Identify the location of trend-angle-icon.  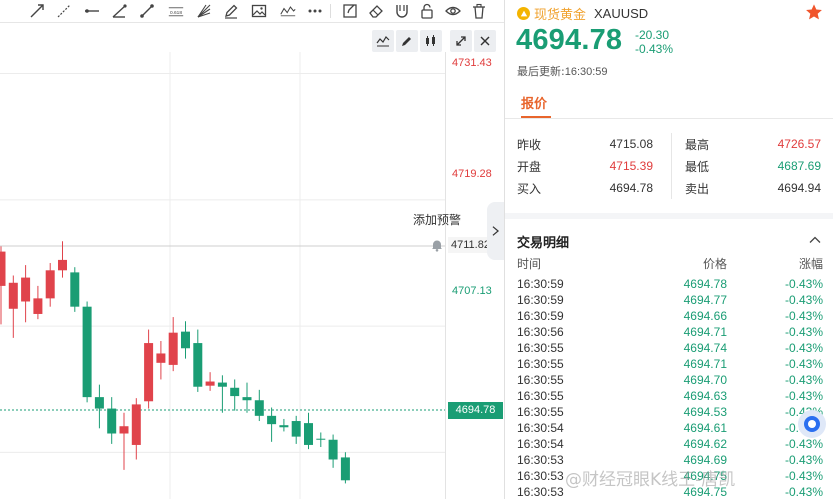
(119, 11).